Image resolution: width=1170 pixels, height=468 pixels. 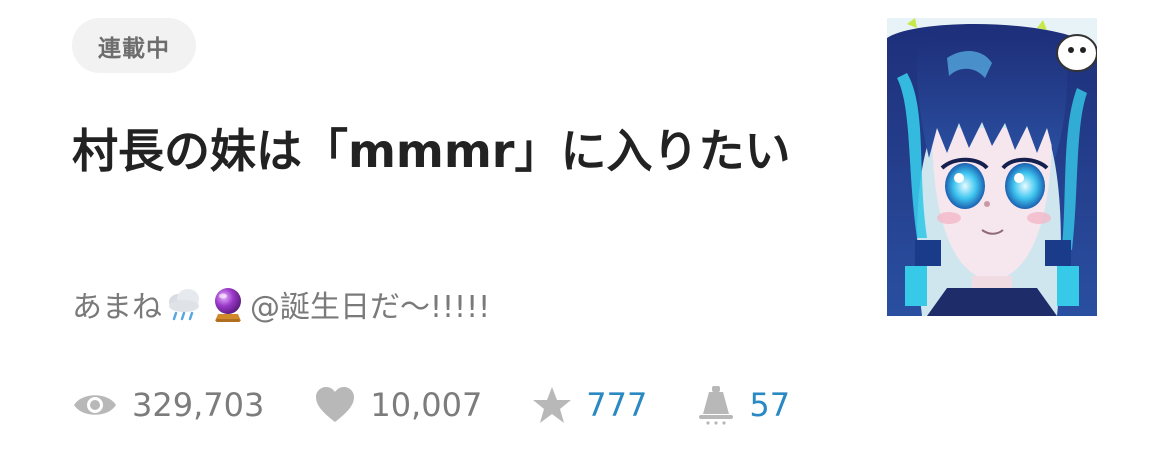 What do you see at coordinates (95, 405) in the screenshot?
I see `eye-icon` at bounding box center [95, 405].